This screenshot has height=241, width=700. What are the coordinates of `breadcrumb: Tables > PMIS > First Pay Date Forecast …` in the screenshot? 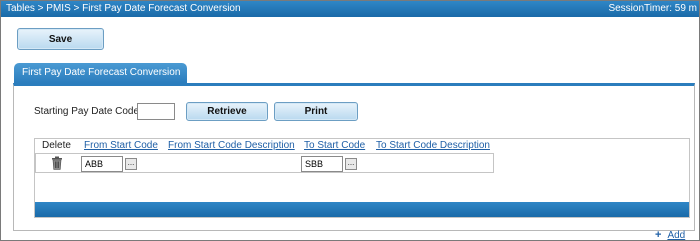 It's located at (123, 8).